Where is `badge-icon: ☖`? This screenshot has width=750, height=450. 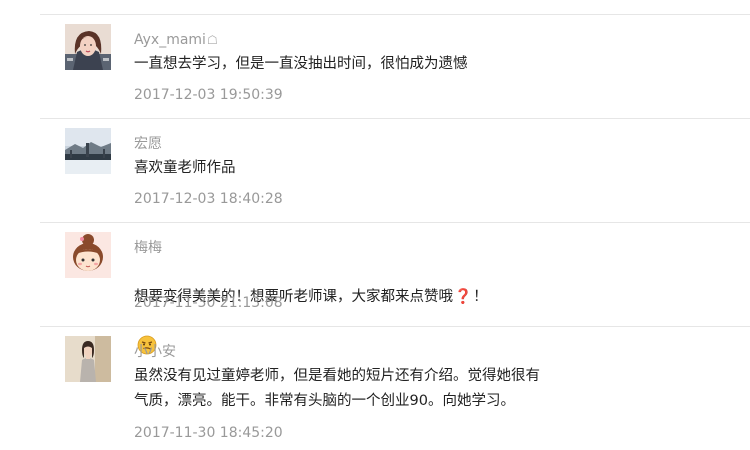
badge-icon: ☖ is located at coordinates (212, 40).